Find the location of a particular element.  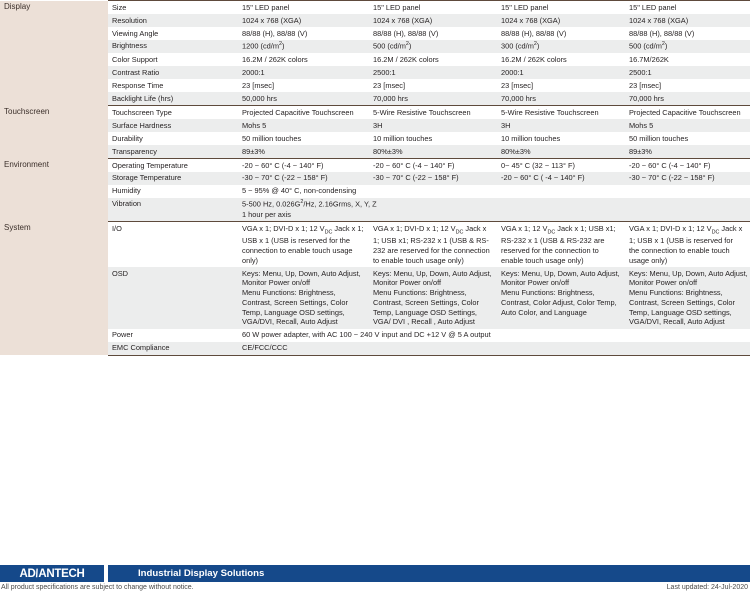

spec-value-cell: 50 million touches is located at coordinates (687, 138).